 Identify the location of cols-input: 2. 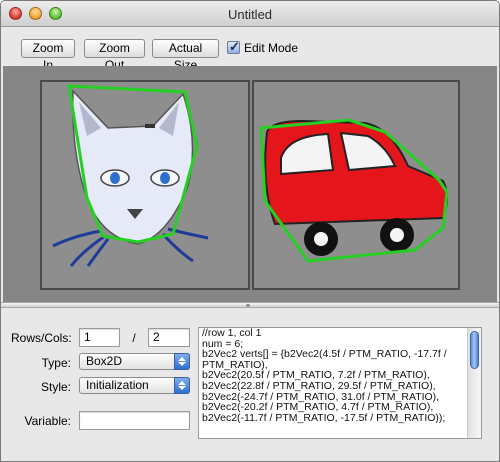
(169, 337).